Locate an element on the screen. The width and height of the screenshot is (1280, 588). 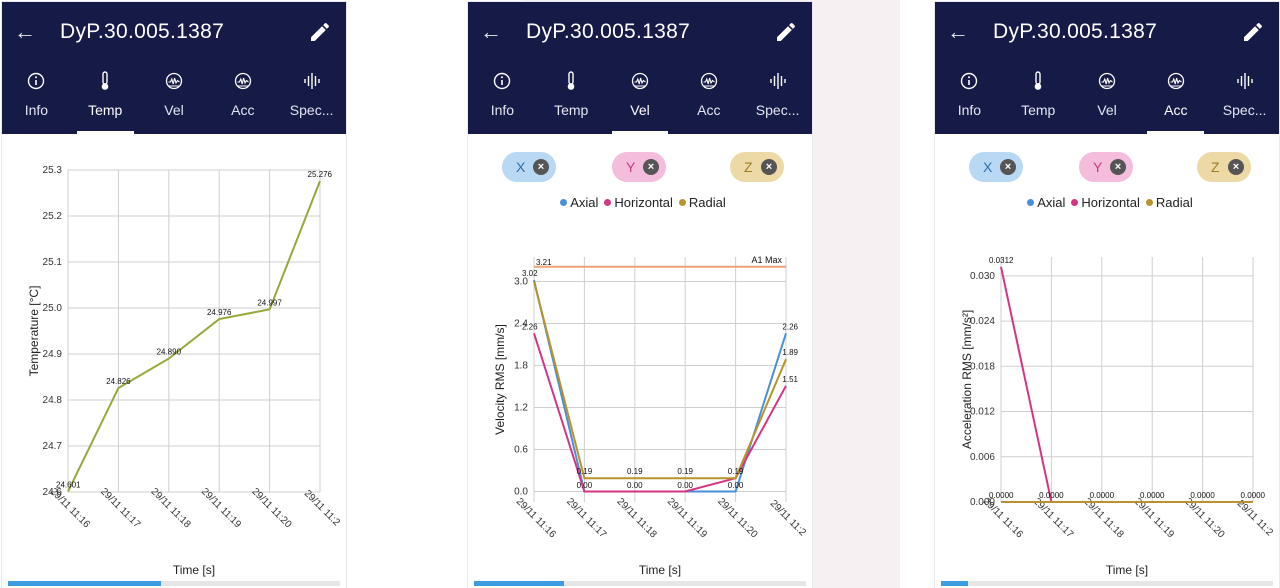
data-label: 24.976 is located at coordinates (219, 312).